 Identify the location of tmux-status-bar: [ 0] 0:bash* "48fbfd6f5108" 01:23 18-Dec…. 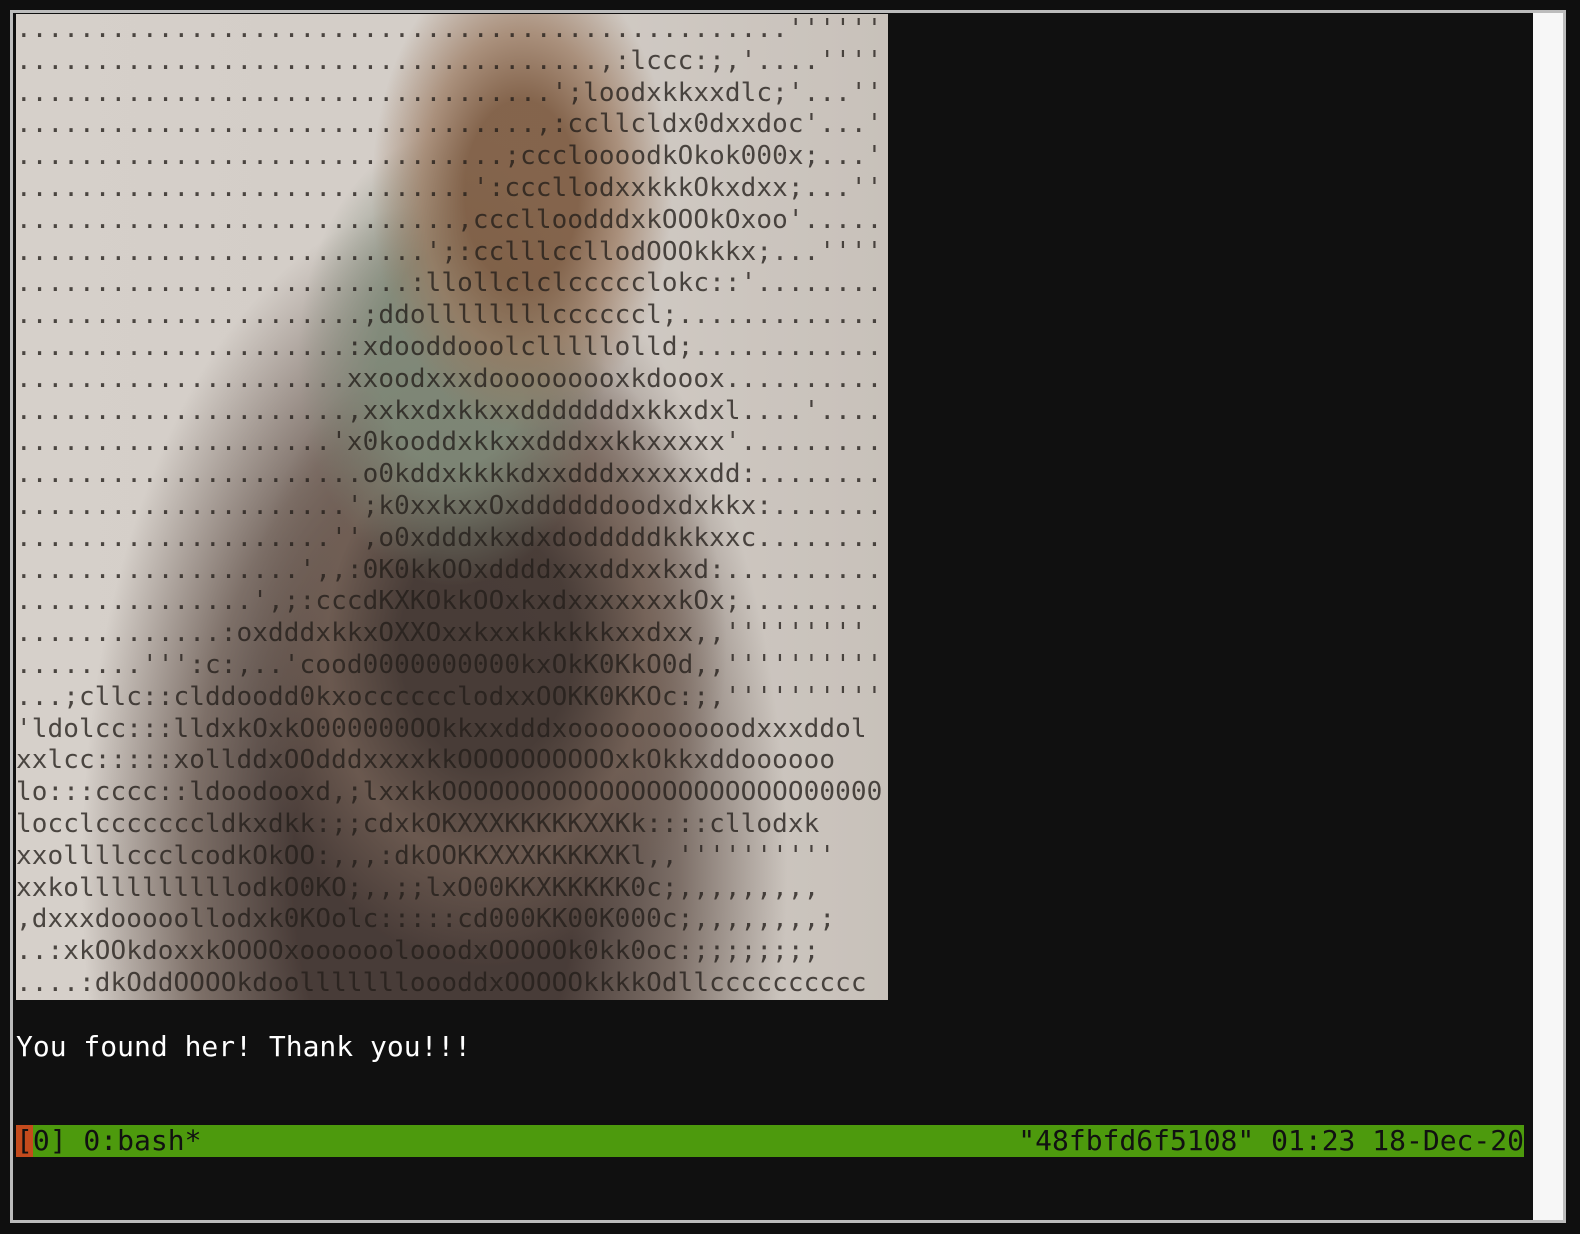
(770, 1141).